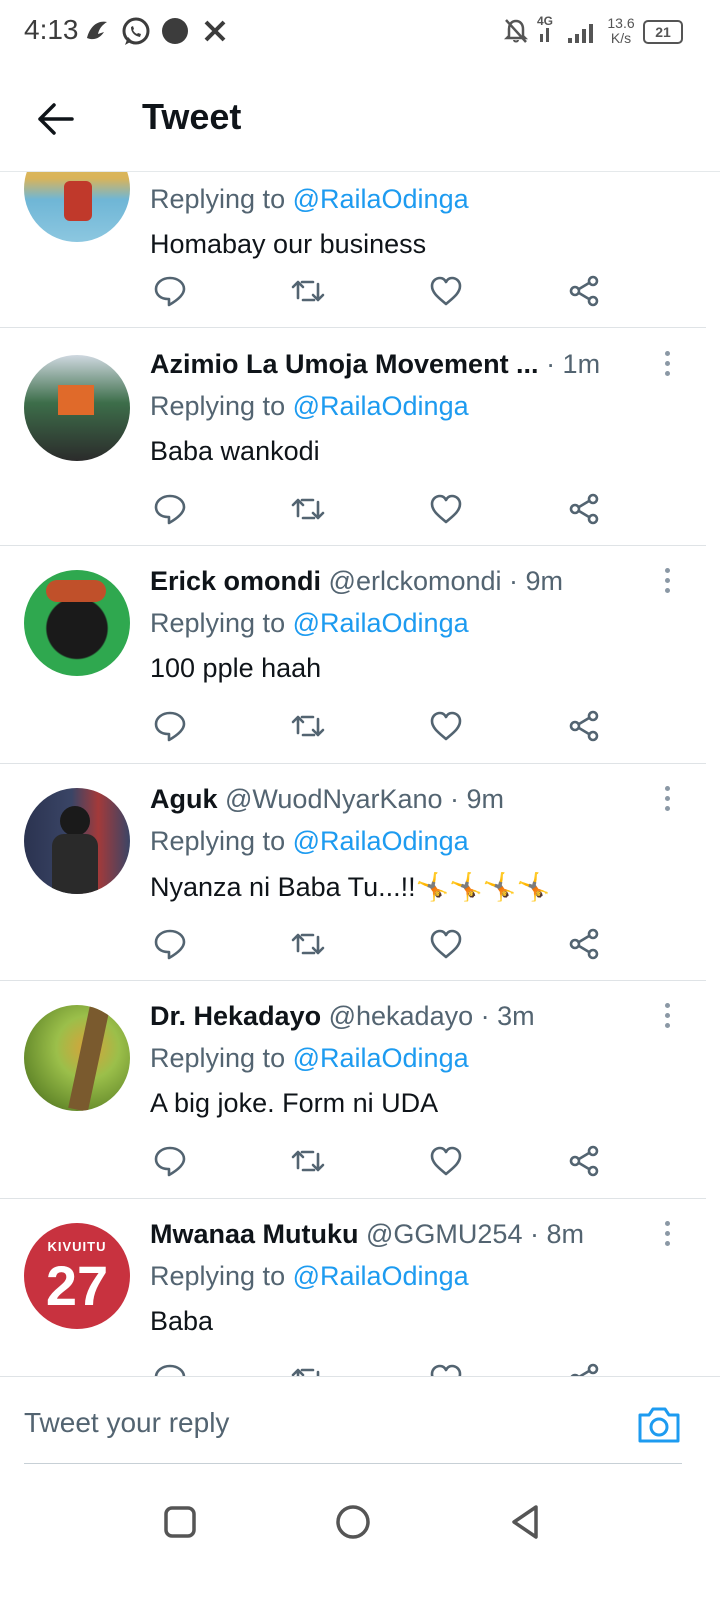  Describe the element at coordinates (75, 864) in the screenshot. I see `avatar-body` at that location.